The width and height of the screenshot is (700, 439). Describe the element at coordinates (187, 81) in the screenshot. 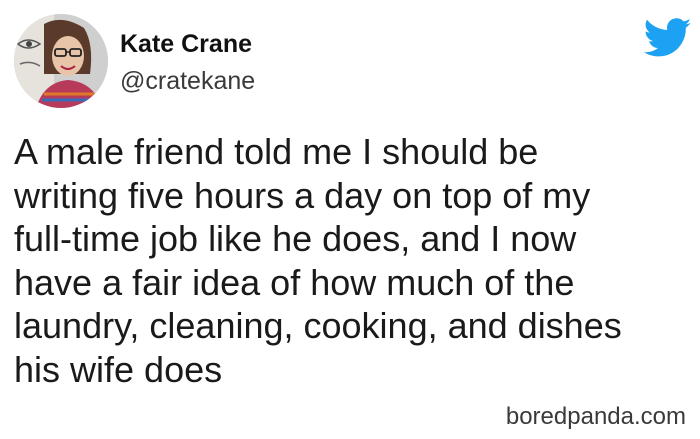

I see `user-handle: @cratekane` at that location.